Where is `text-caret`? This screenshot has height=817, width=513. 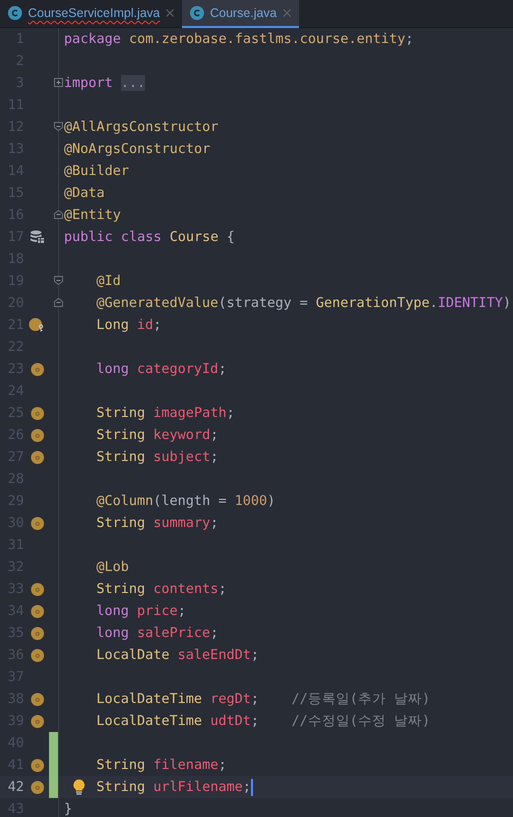 text-caret is located at coordinates (251, 787).